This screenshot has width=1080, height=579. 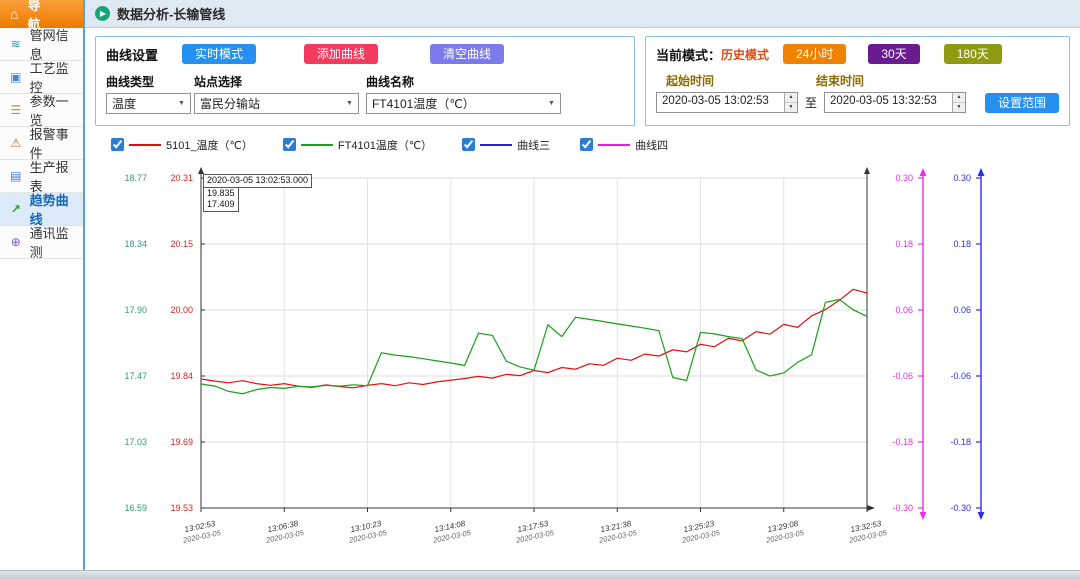 What do you see at coordinates (962, 178) in the screenshot?
I see `y-axis-aux_blue-tick: 0.30` at bounding box center [962, 178].